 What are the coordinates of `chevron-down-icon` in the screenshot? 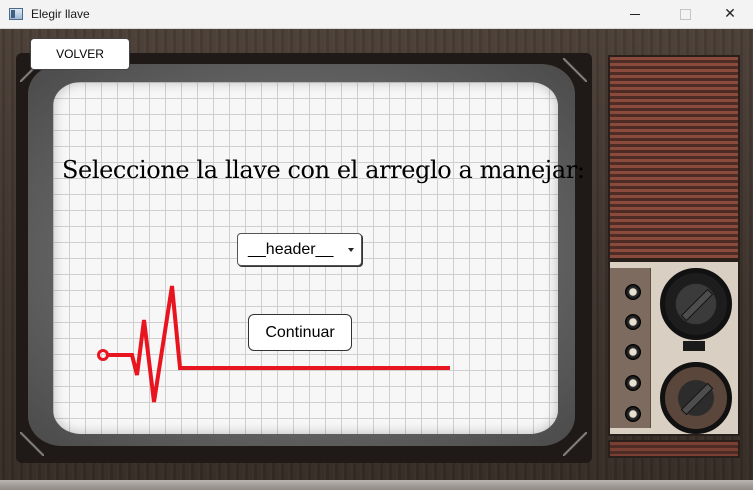 It's located at (351, 249).